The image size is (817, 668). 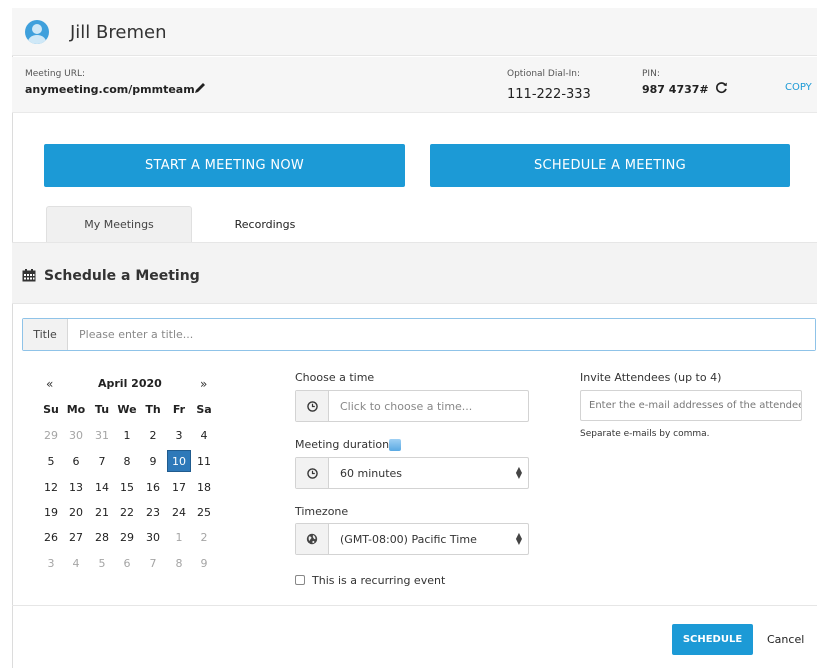 I want to click on recurring-label: This is a recurring event, so click(x=379, y=580).